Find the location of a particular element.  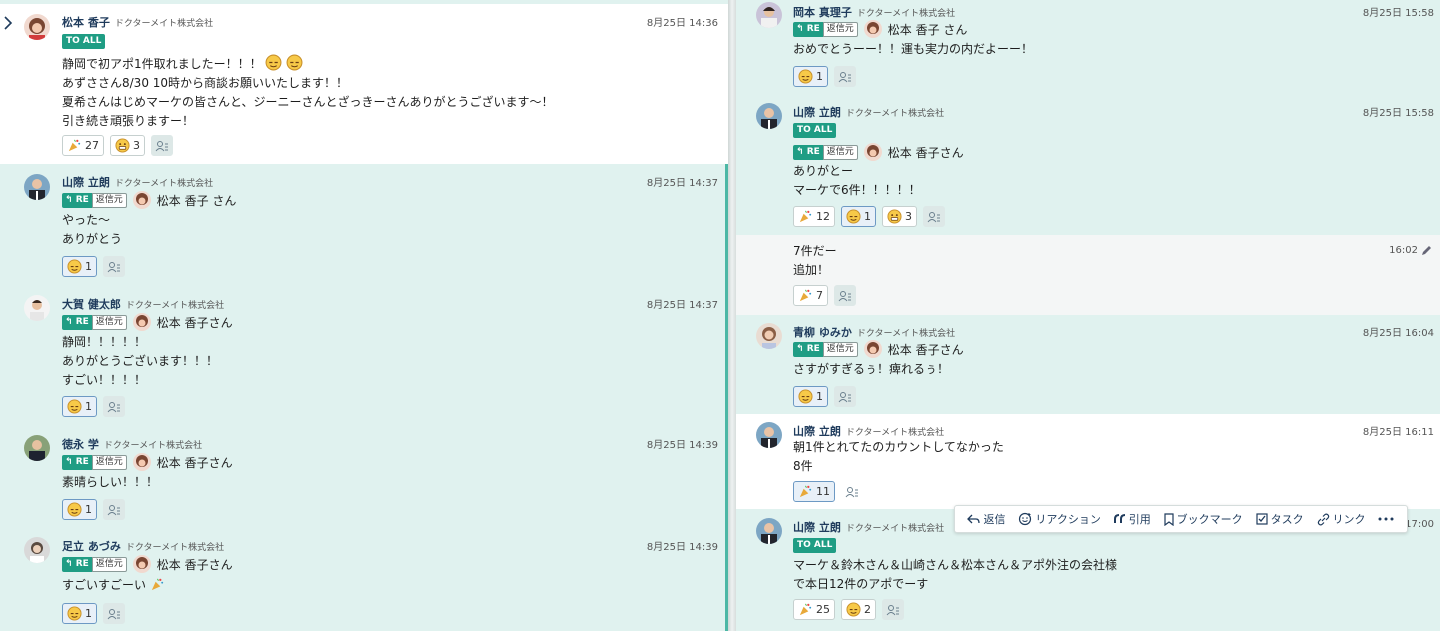

message-line: やった〜 is located at coordinates (86, 220).